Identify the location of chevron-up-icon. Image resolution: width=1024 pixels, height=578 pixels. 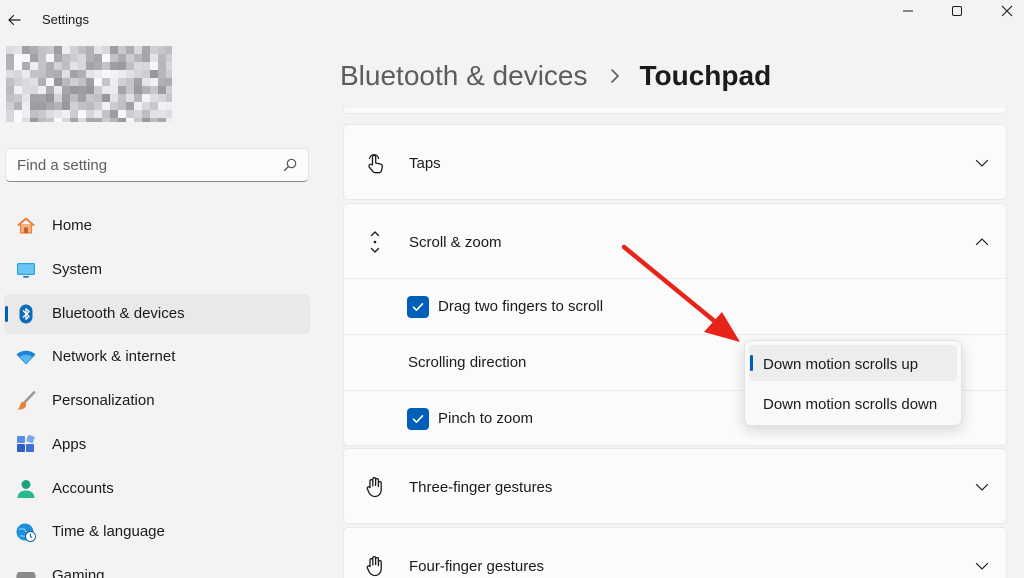
(982, 242).